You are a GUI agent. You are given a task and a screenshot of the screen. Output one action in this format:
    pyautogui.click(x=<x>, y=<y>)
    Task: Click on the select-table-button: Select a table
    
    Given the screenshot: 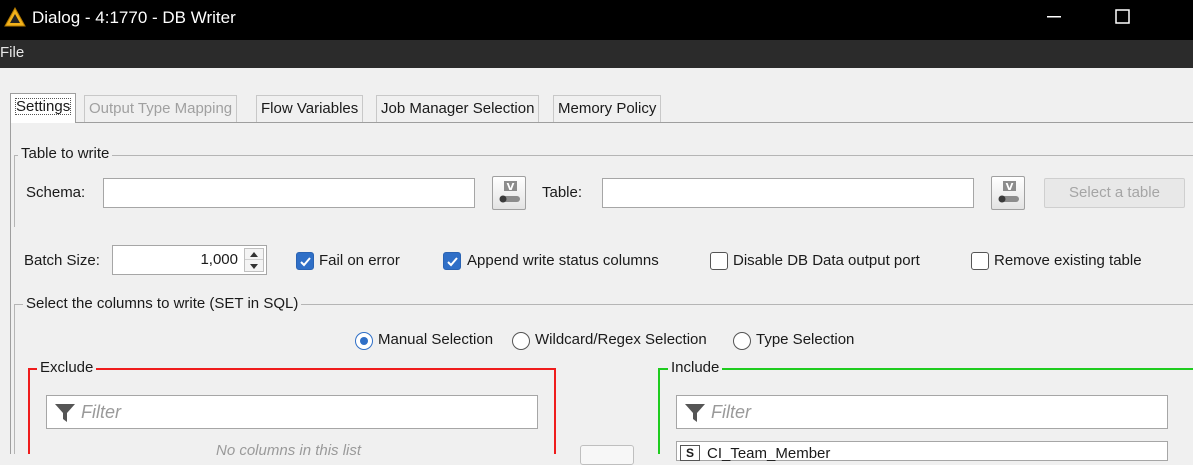 What is the action you would take?
    pyautogui.click(x=1114, y=193)
    